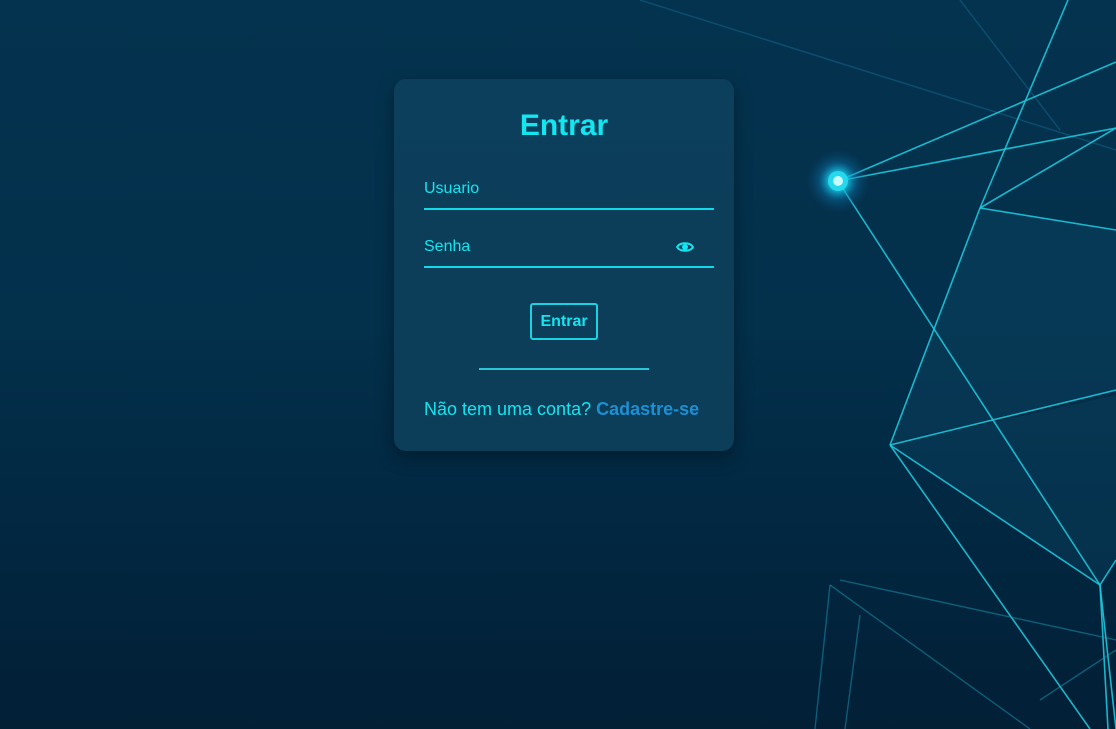 This screenshot has width=1116, height=729. I want to click on password-field-wrapper, so click(569, 248).